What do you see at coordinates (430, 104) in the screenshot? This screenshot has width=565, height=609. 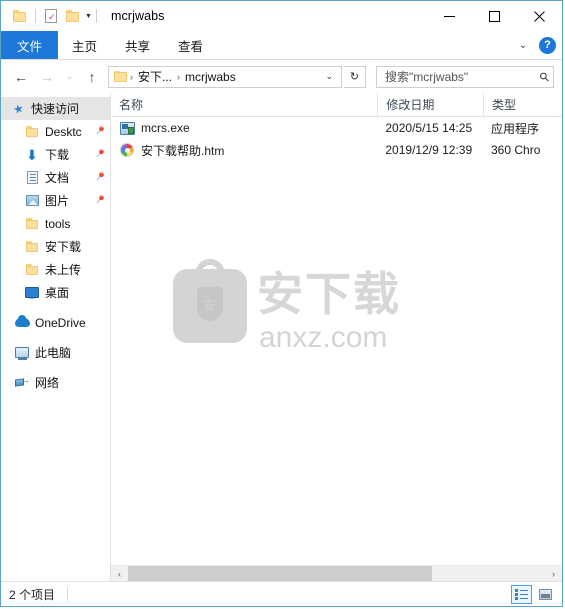 I see `column-header-date-modified: 修改日期` at bounding box center [430, 104].